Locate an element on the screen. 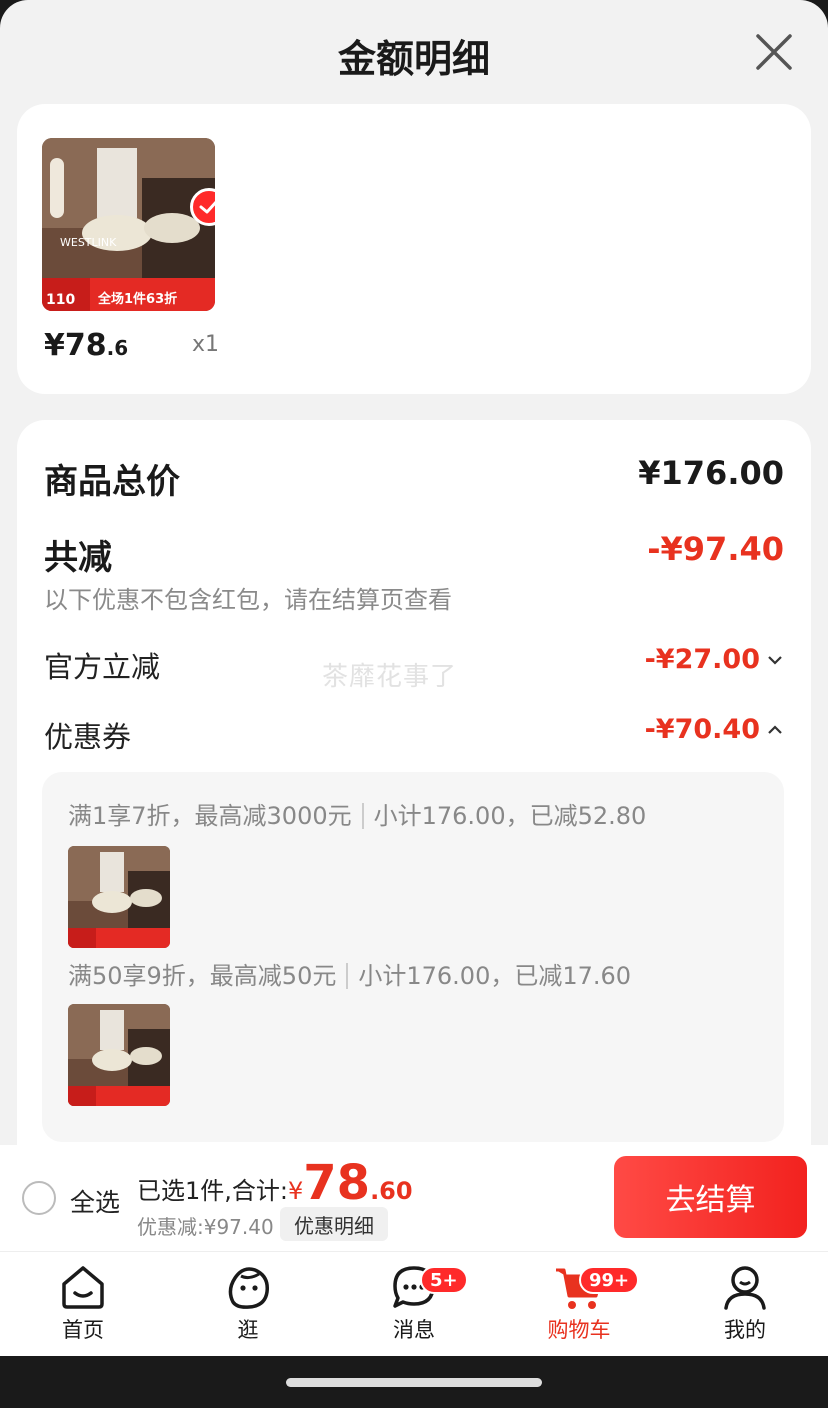 This screenshot has height=1408, width=828. checkout-button: 去结算 is located at coordinates (710, 1197).